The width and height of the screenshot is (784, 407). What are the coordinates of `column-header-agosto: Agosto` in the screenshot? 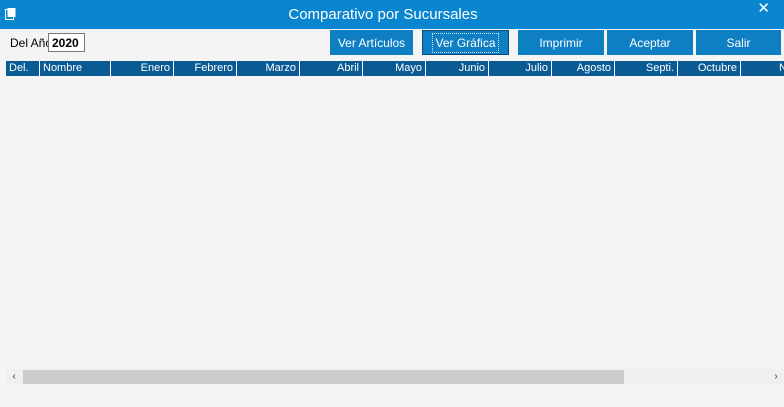 It's located at (583, 68).